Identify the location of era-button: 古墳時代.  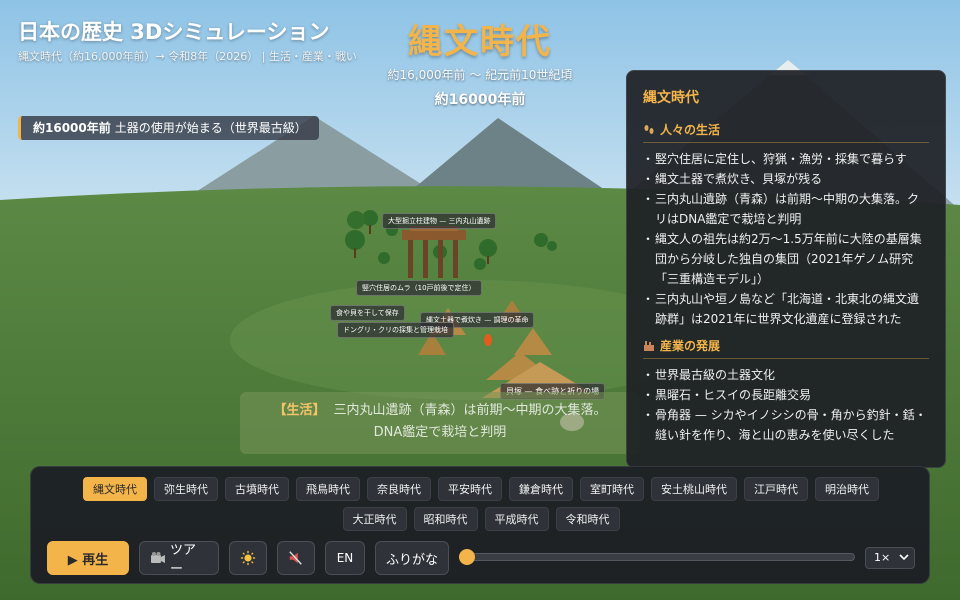
(257, 489).